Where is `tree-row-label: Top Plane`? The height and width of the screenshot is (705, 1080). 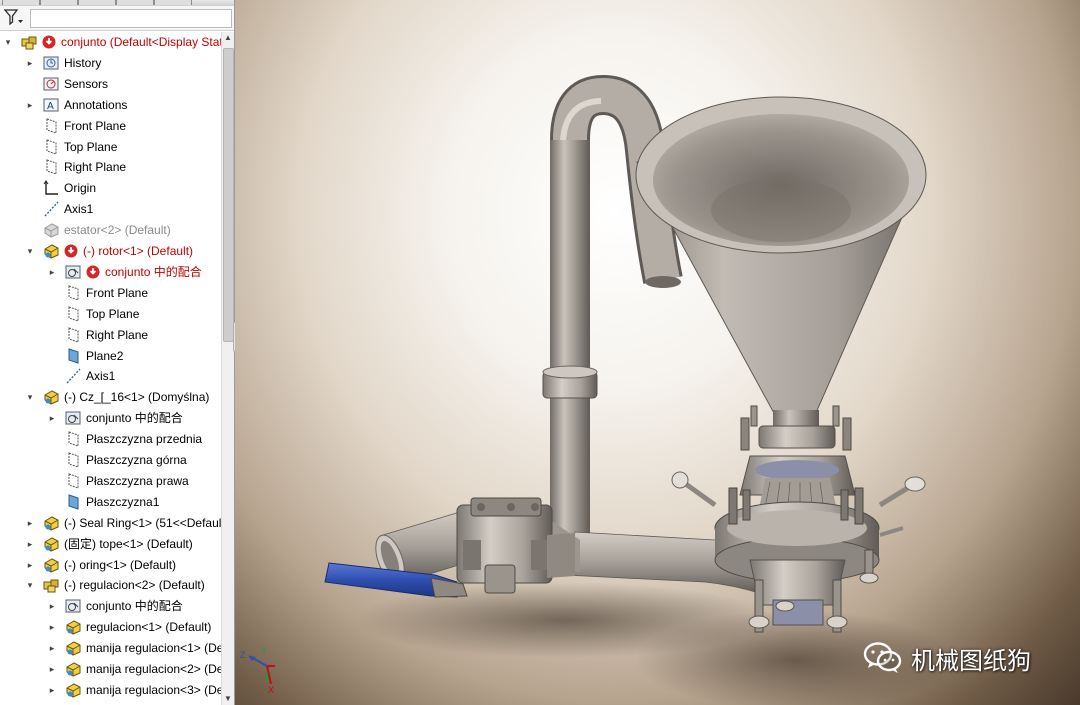
tree-row-label: Top Plane is located at coordinates (113, 313).